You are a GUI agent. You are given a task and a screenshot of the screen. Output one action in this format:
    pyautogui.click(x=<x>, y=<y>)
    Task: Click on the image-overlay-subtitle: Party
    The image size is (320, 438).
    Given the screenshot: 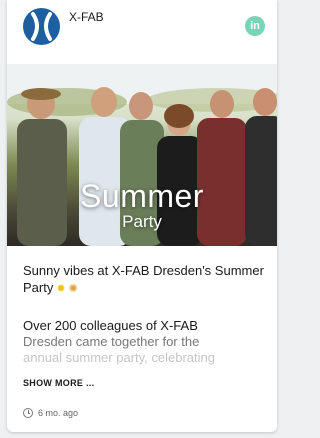 What is the action you would take?
    pyautogui.click(x=142, y=221)
    